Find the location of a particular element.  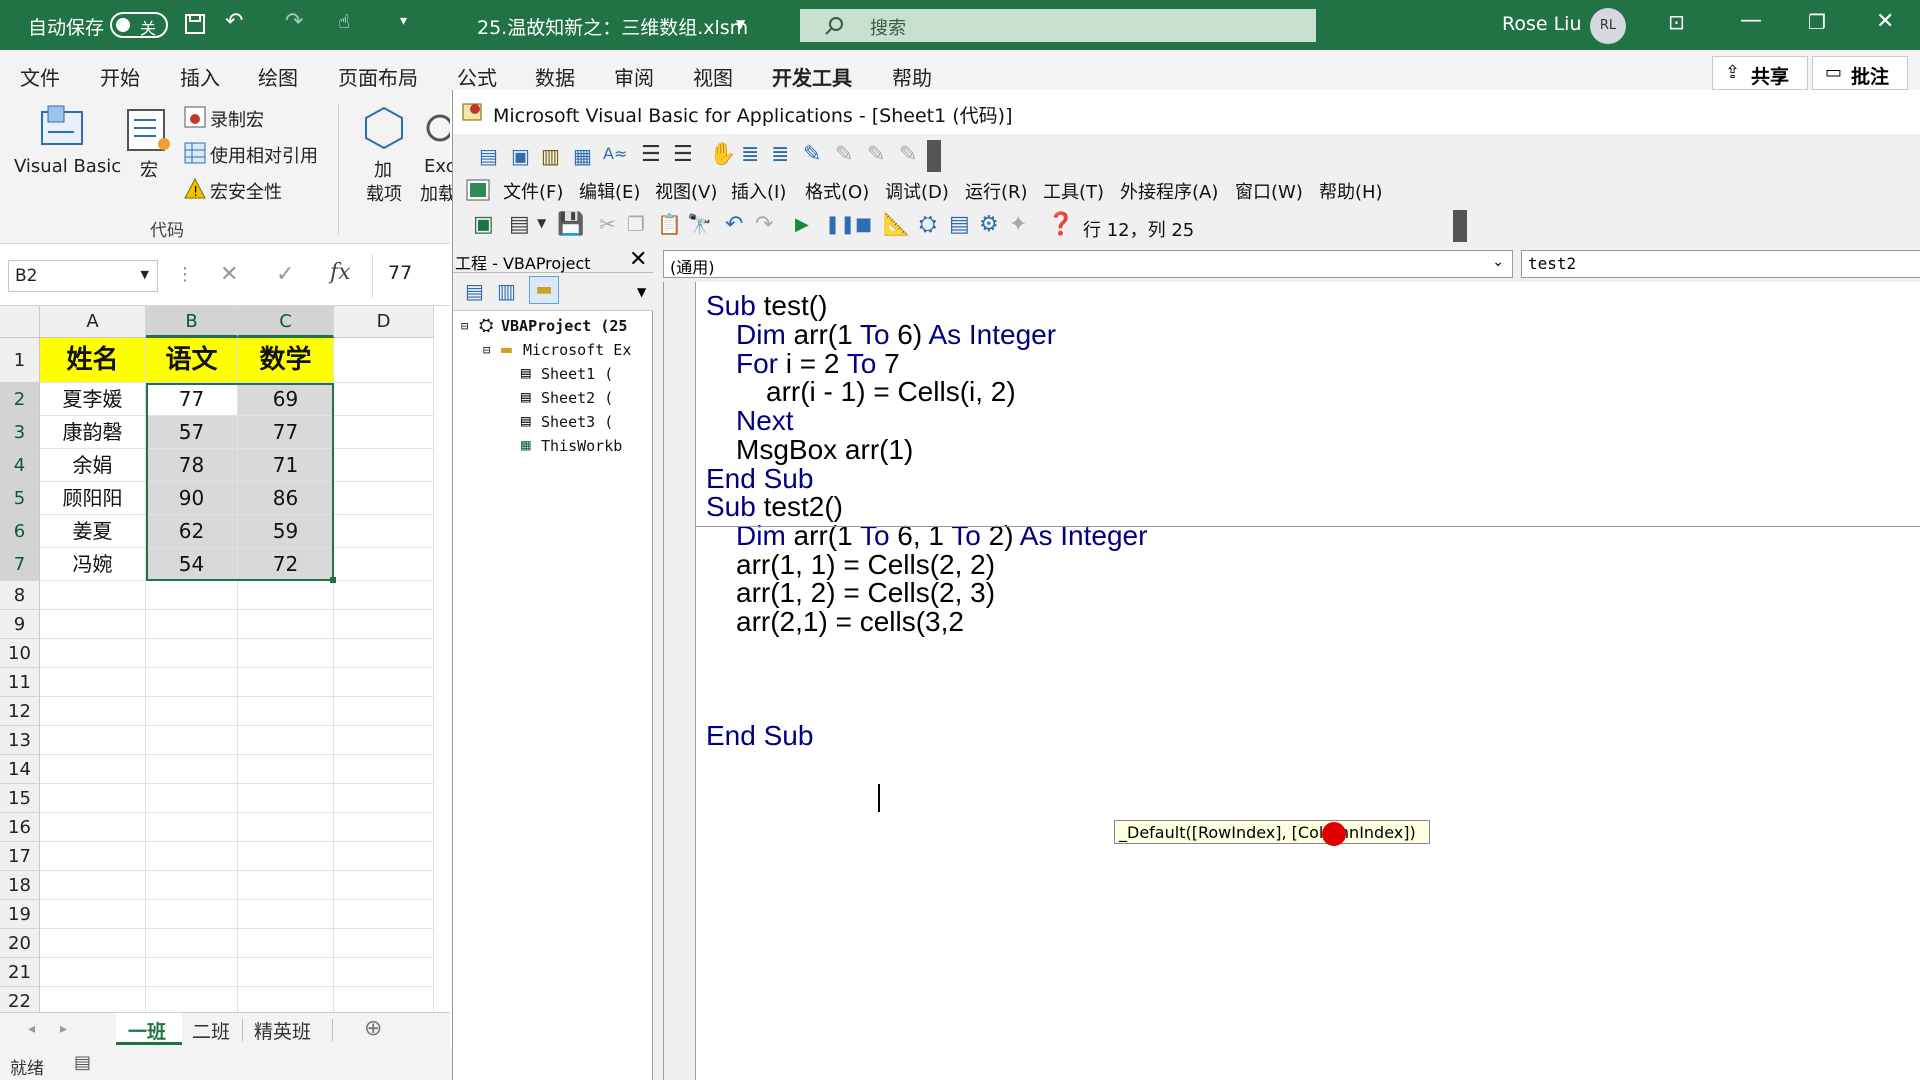

avatar: RL is located at coordinates (1608, 26).